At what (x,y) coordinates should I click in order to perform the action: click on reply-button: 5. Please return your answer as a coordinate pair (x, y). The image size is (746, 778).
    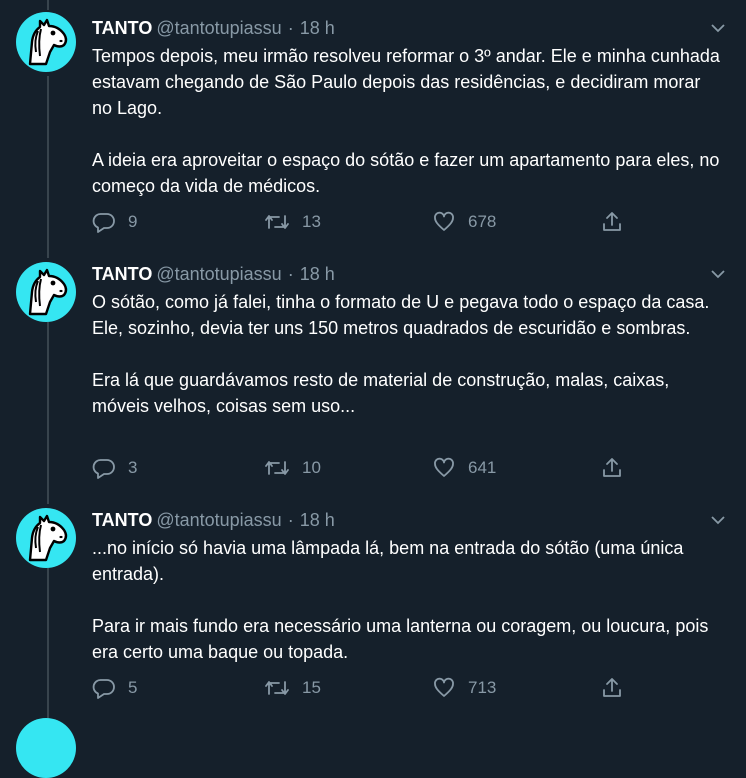
    Looking at the image, I should click on (114, 688).